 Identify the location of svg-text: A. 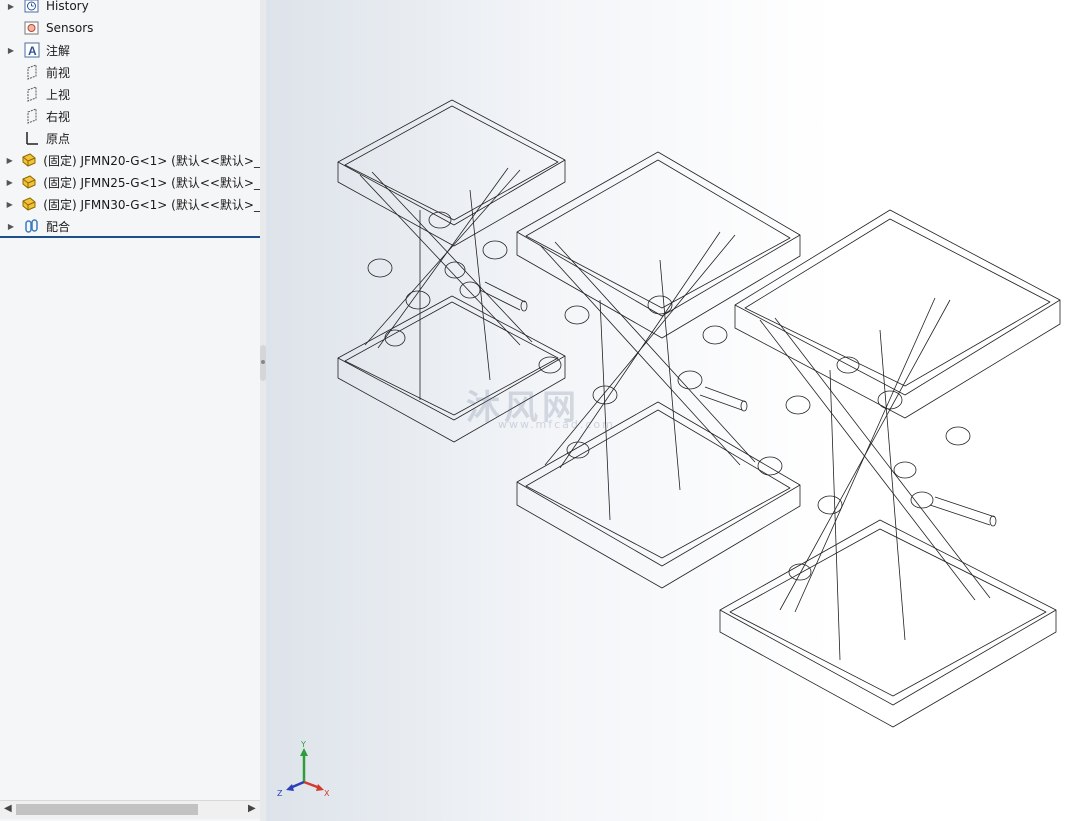
(32, 51).